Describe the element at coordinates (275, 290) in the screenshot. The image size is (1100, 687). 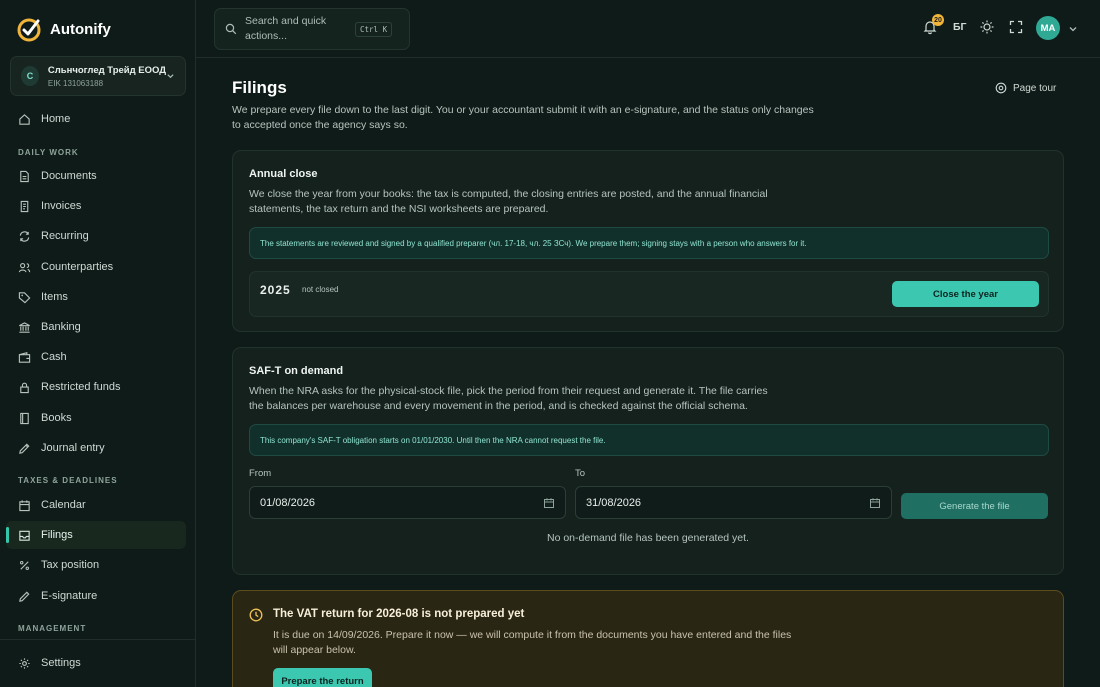
I see `year-value: 2025` at that location.